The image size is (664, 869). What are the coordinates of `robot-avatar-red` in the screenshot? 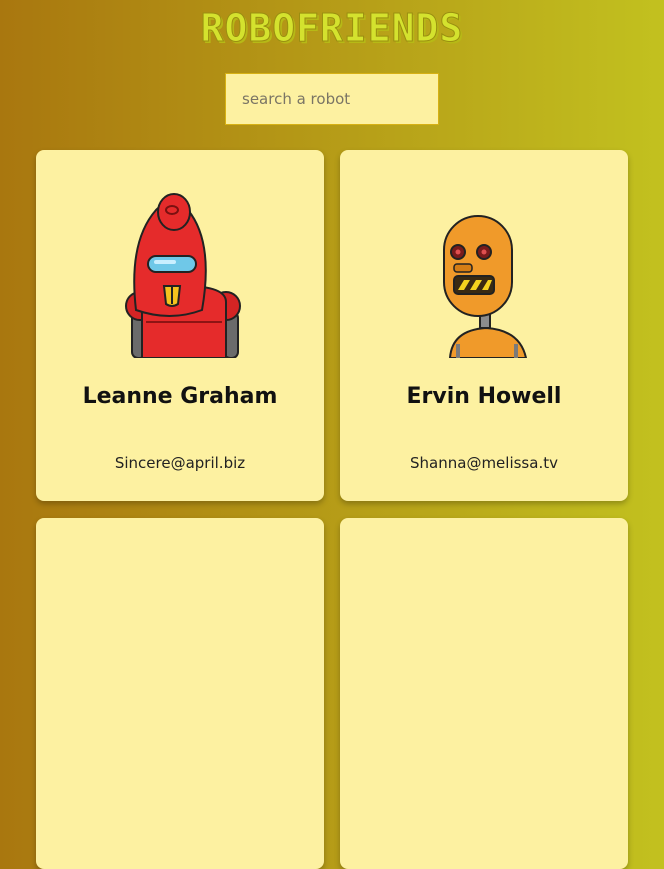 It's located at (183, 275).